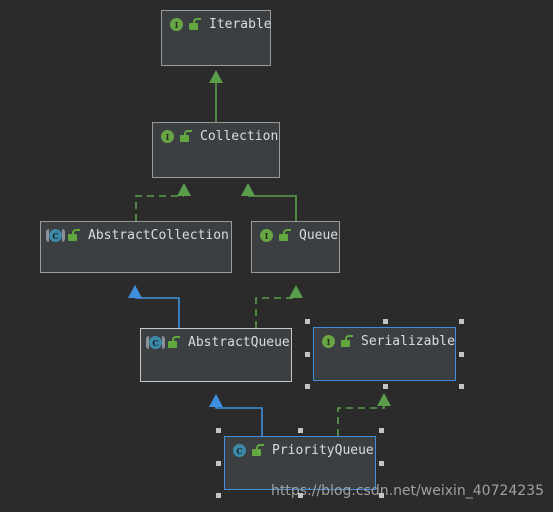  I want to click on watermark-text: https://blog.csdn.net/weixin_40724235, so click(408, 491).